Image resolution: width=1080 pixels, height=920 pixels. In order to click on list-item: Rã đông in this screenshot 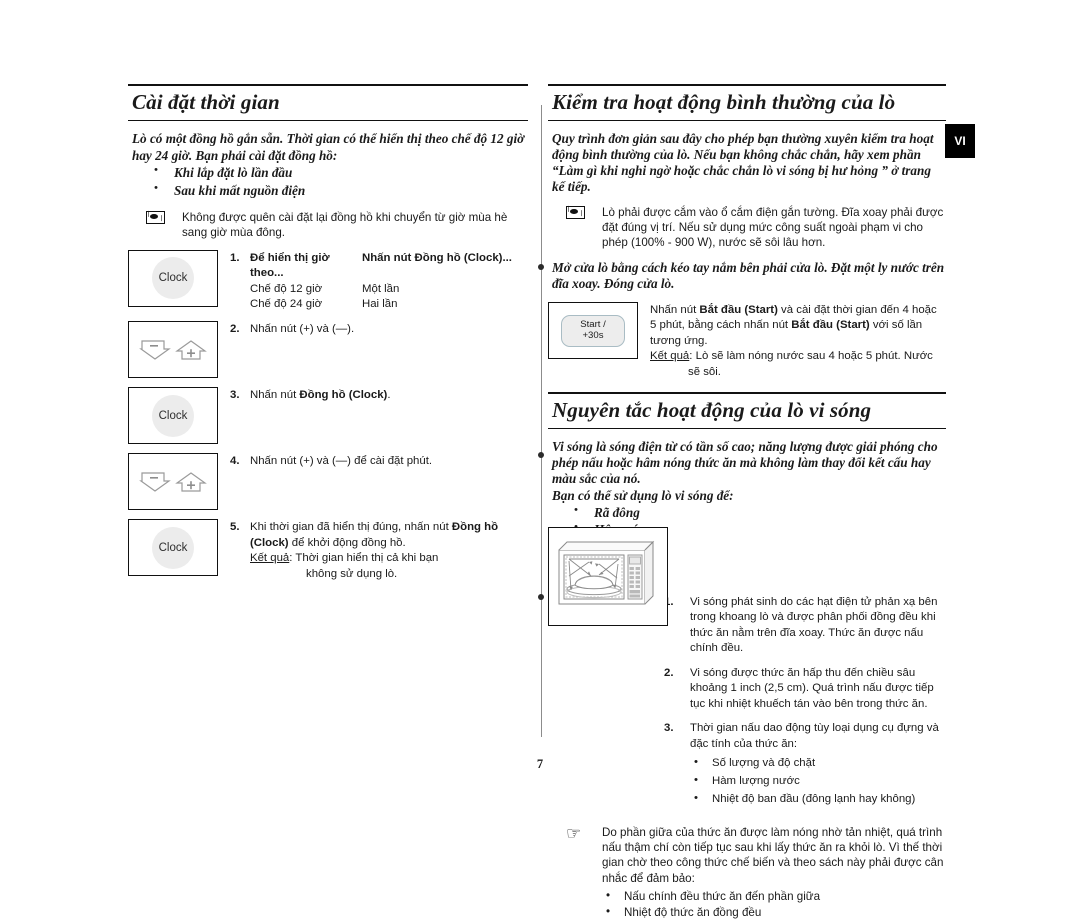, I will do `click(759, 513)`.